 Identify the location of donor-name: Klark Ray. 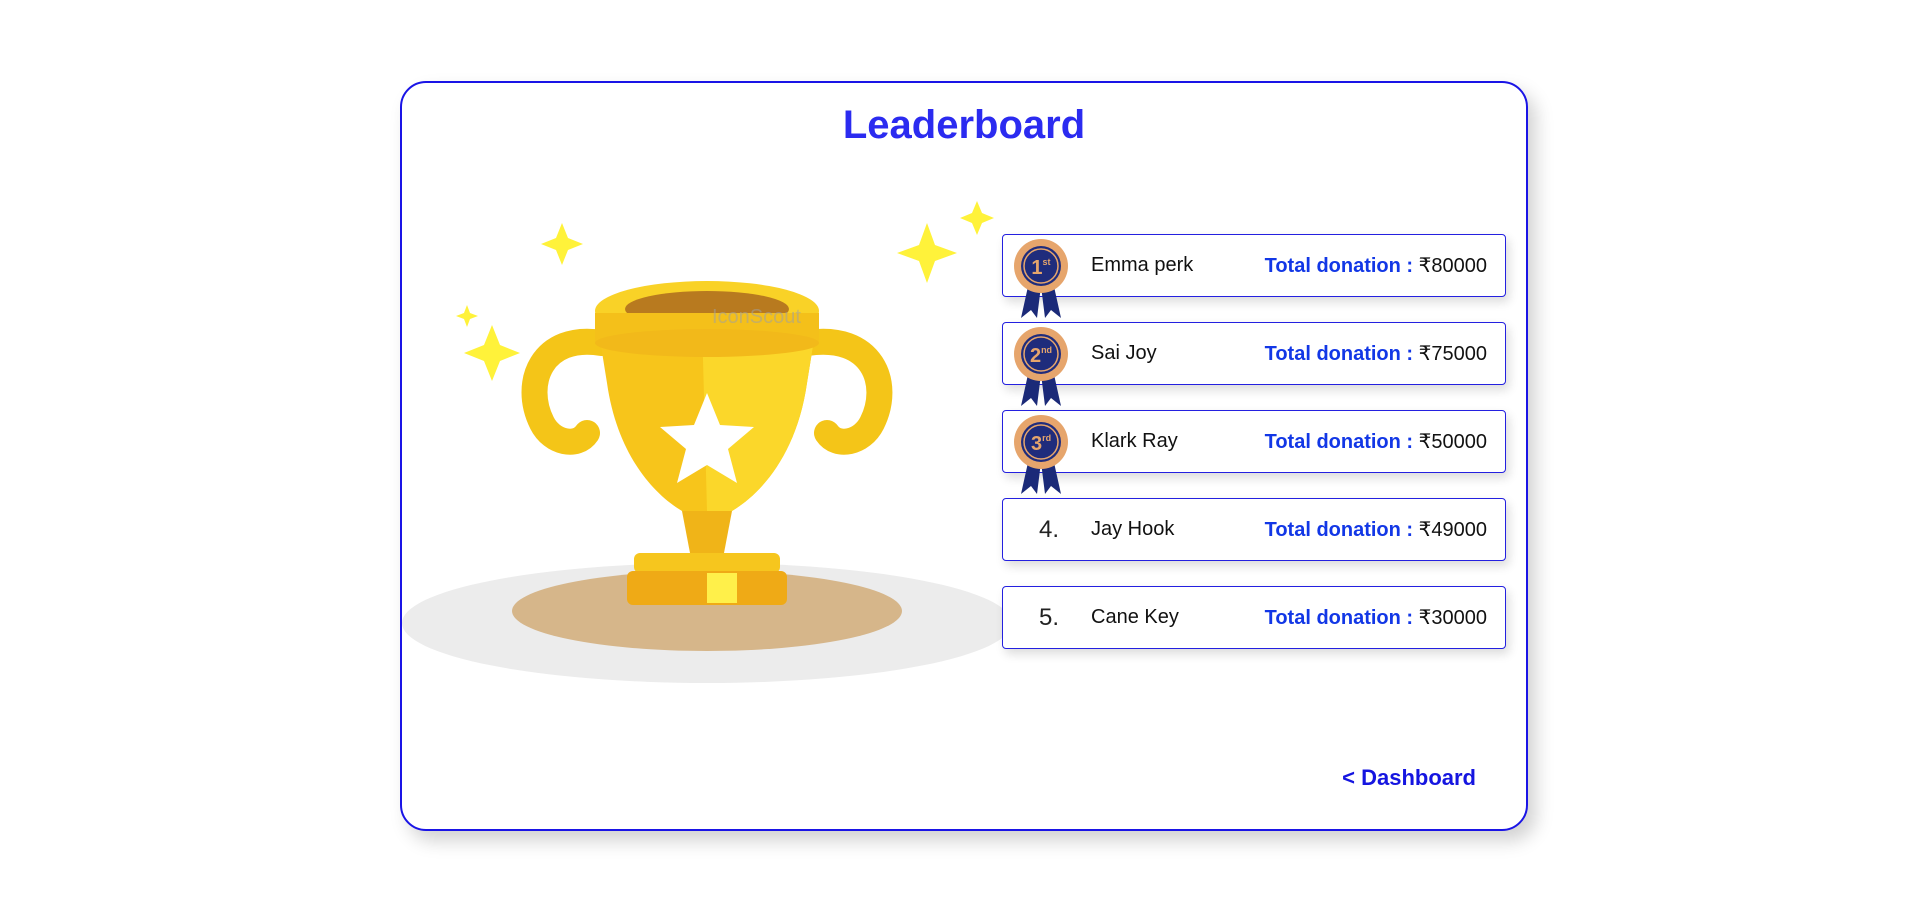
(1134, 441).